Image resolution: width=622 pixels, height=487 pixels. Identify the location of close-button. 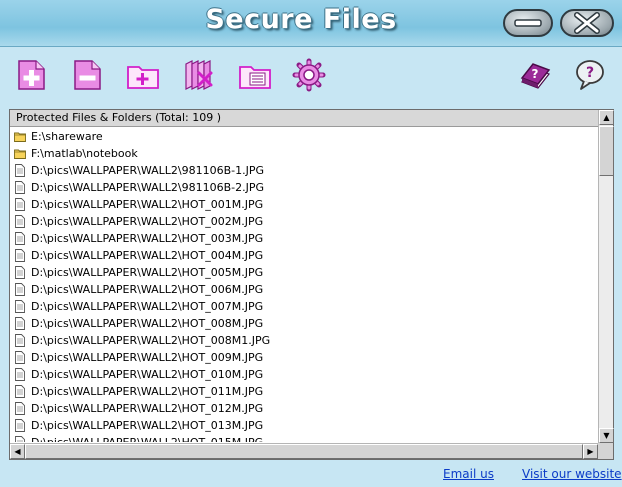
(587, 23).